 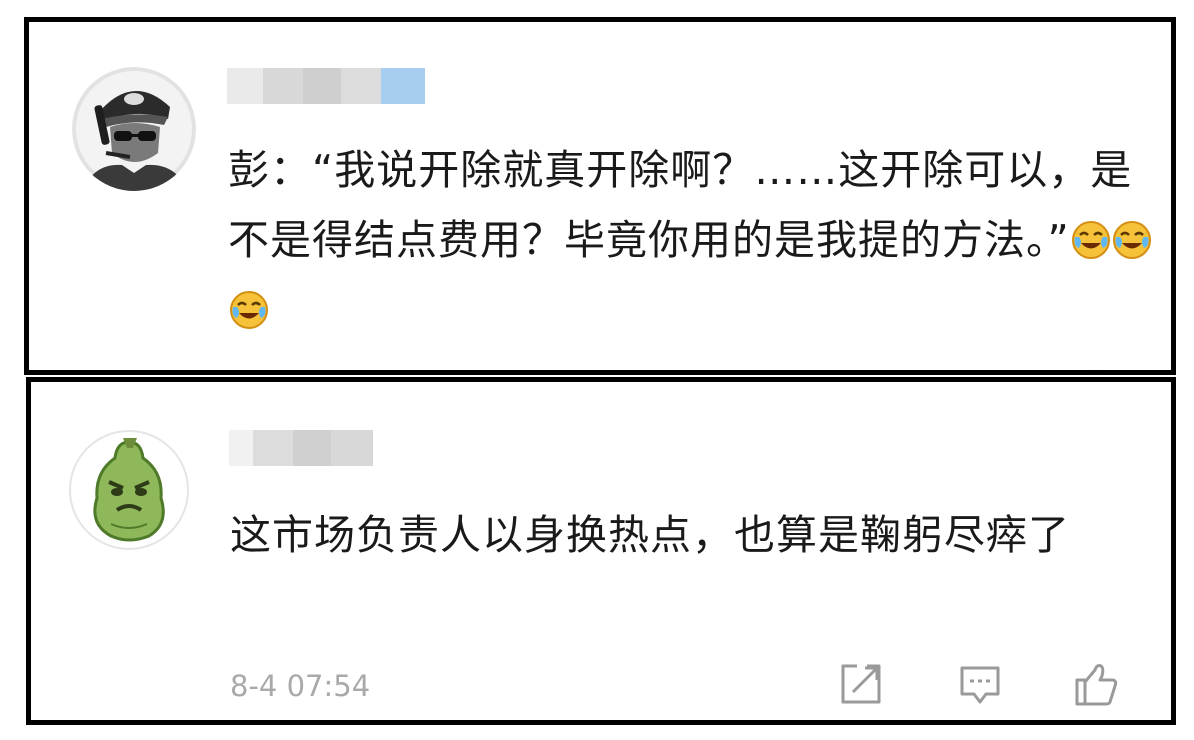 What do you see at coordinates (861, 684) in the screenshot?
I see `share-icon` at bounding box center [861, 684].